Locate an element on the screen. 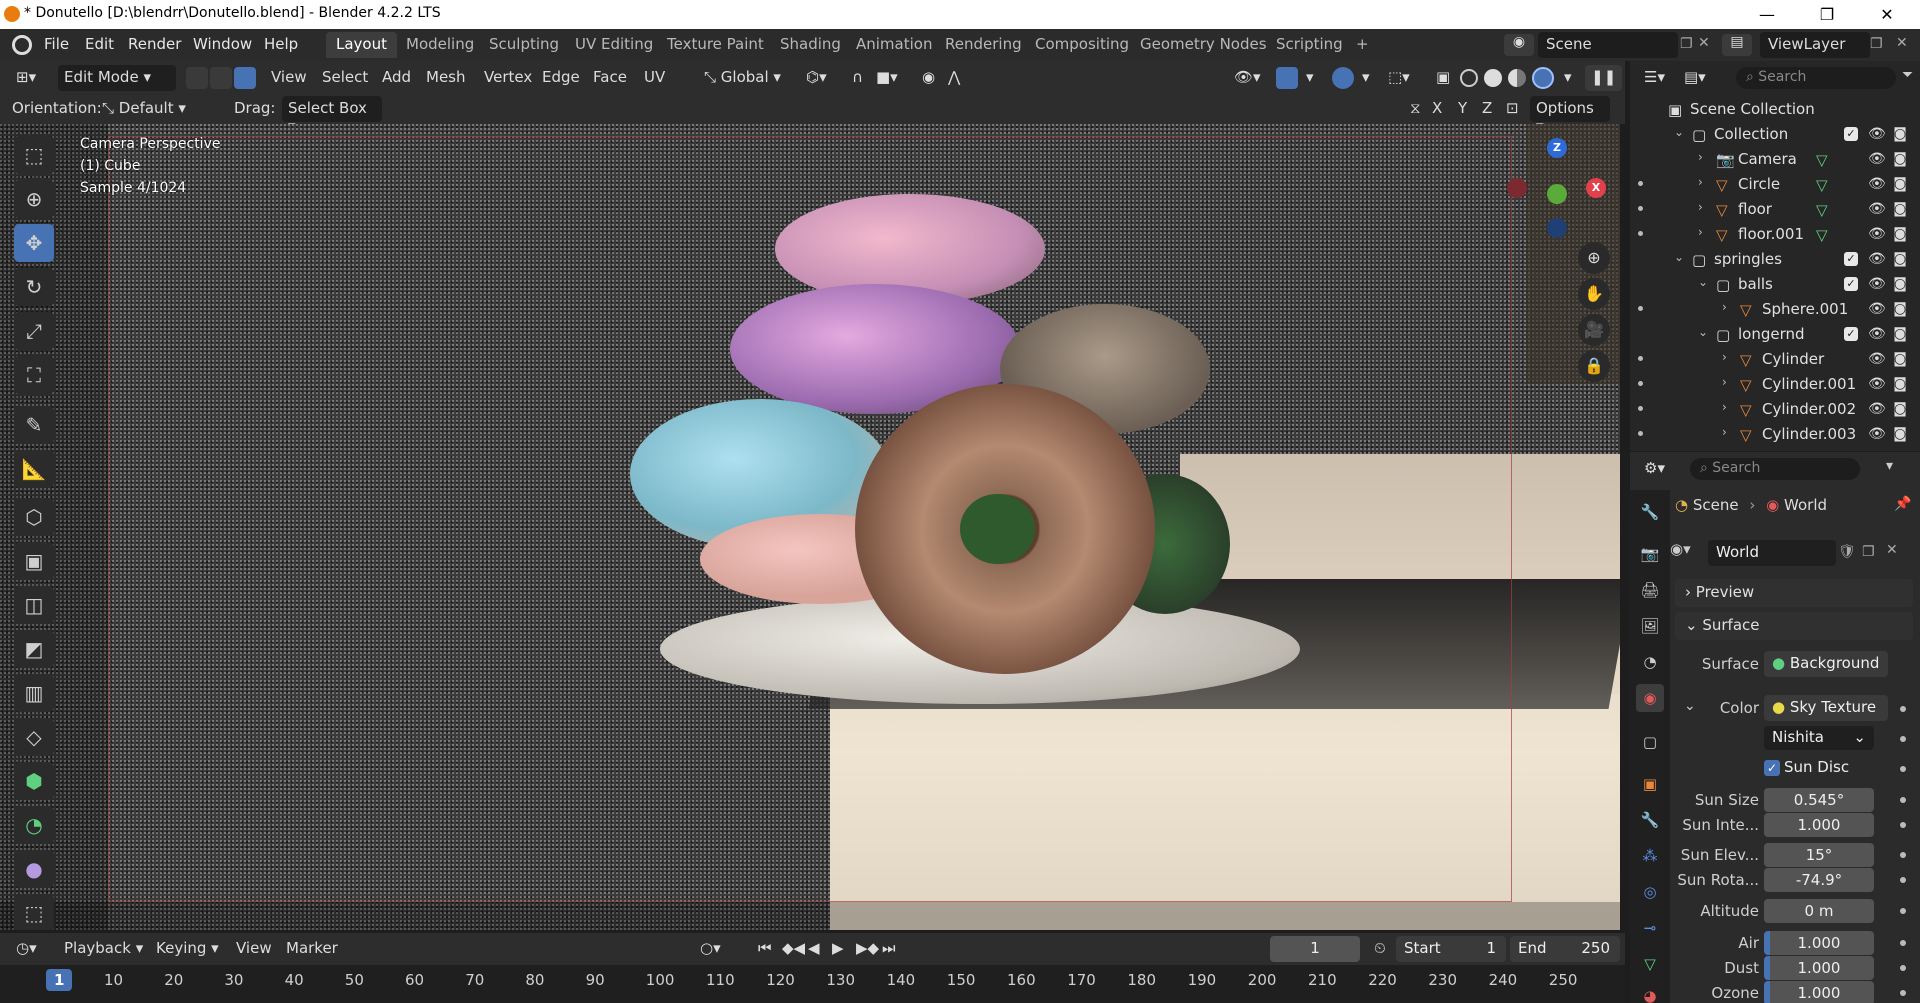 The height and width of the screenshot is (1003, 1920). minimize-button: — is located at coordinates (1767, 14).